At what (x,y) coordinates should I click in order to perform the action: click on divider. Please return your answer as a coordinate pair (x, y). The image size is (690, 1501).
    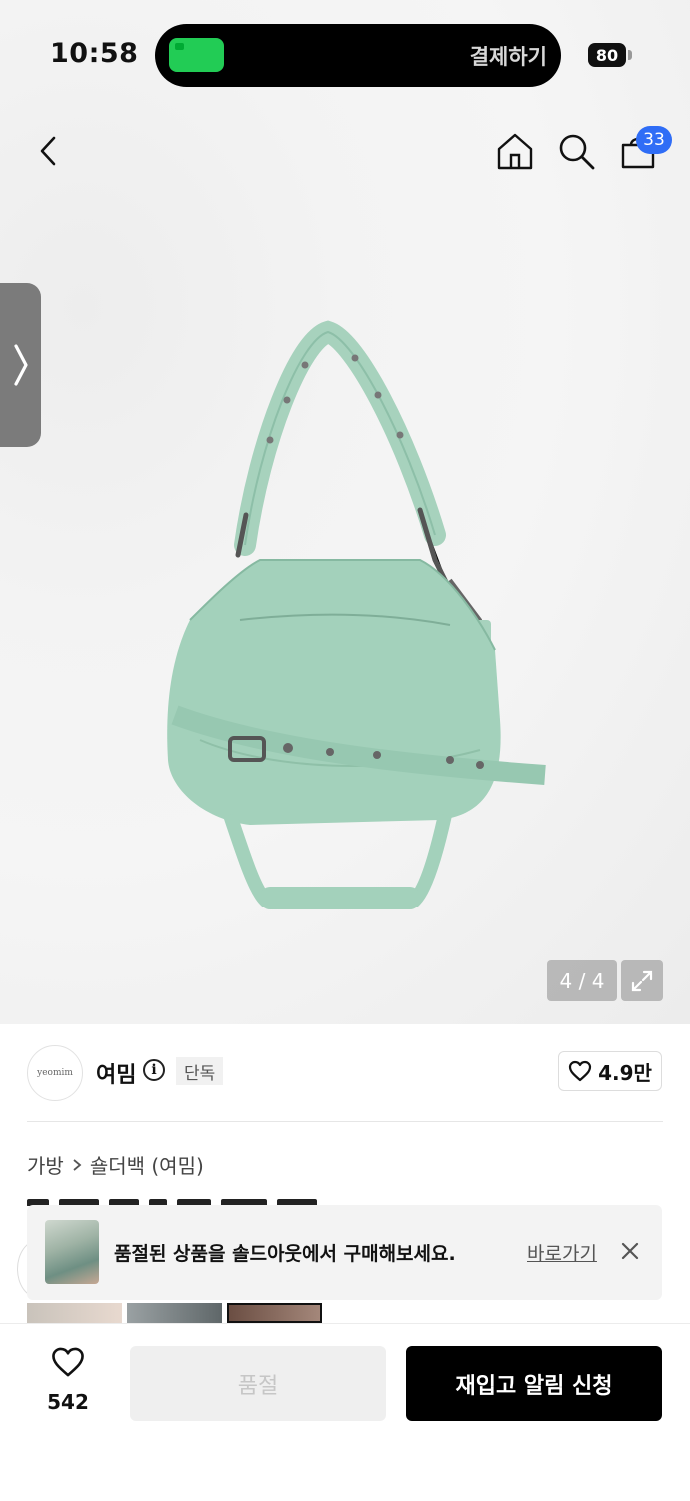
    Looking at the image, I should click on (345, 1121).